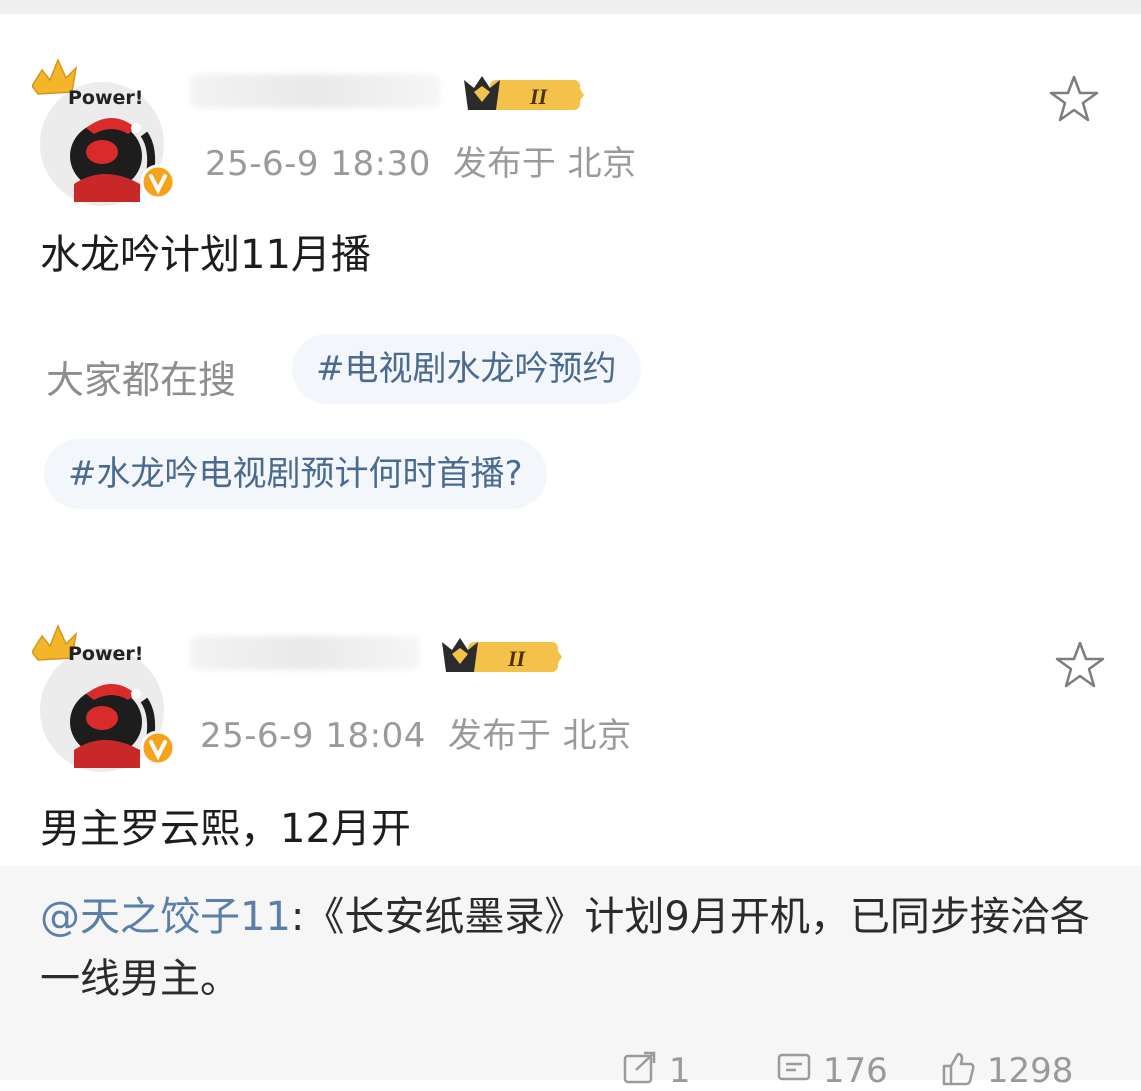  I want to click on timestamp: 25-6-9 18:30, so click(318, 164).